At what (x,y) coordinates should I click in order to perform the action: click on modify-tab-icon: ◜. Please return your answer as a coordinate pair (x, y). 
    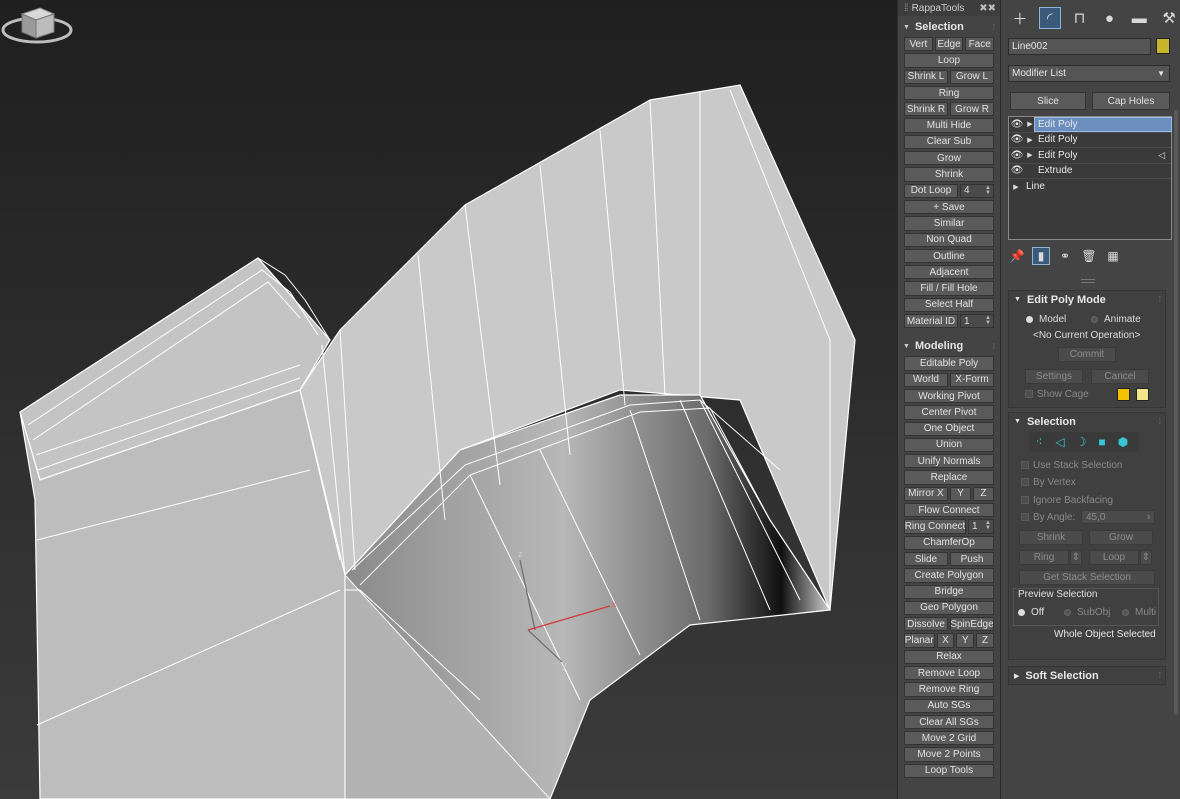
    Looking at the image, I should click on (1049, 18).